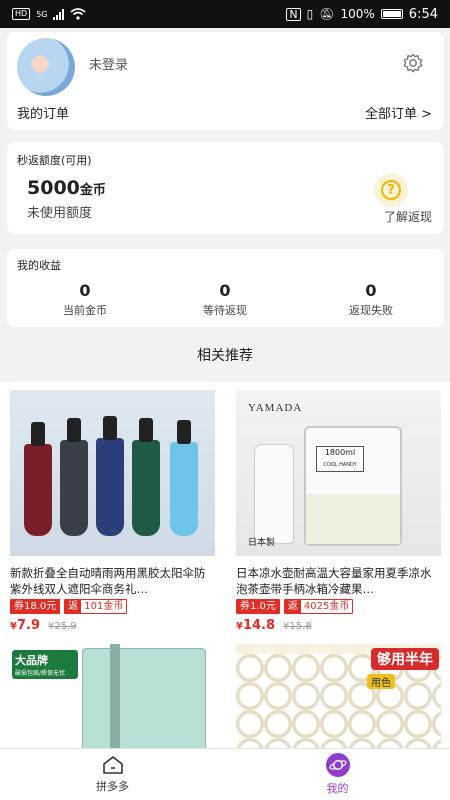 Image resolution: width=450 pixels, height=800 pixels. Describe the element at coordinates (59, 14) in the screenshot. I see `signal-icon` at that location.